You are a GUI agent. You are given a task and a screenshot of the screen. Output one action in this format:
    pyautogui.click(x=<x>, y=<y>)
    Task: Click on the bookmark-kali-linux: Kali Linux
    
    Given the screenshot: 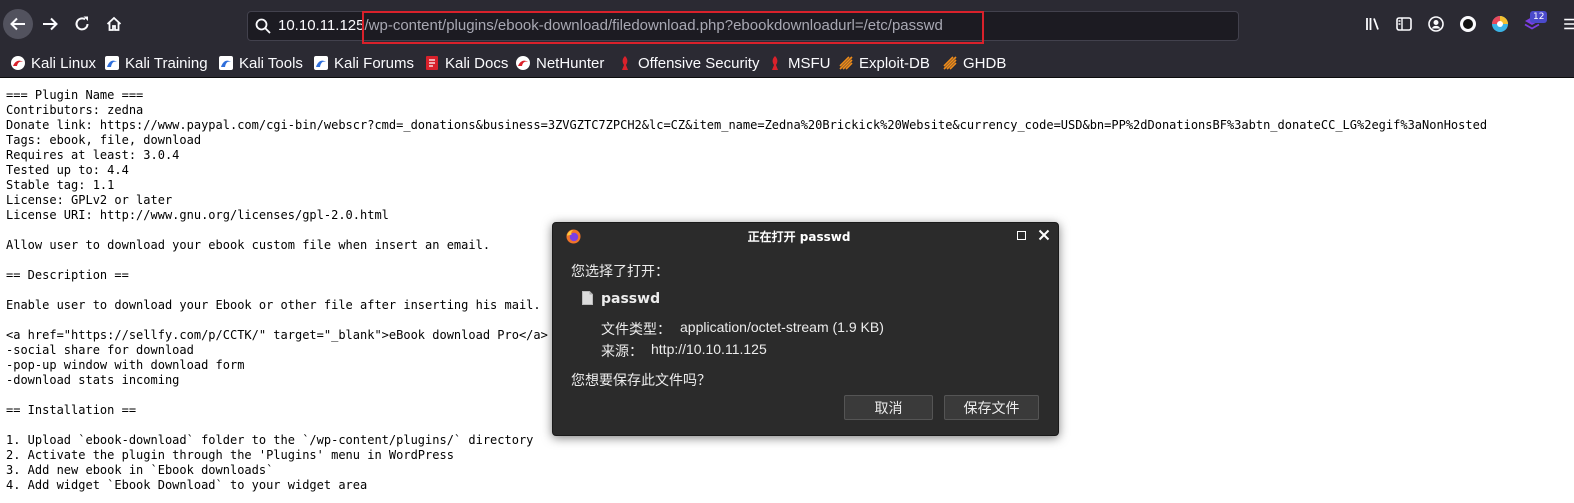 What is the action you would take?
    pyautogui.click(x=53, y=63)
    